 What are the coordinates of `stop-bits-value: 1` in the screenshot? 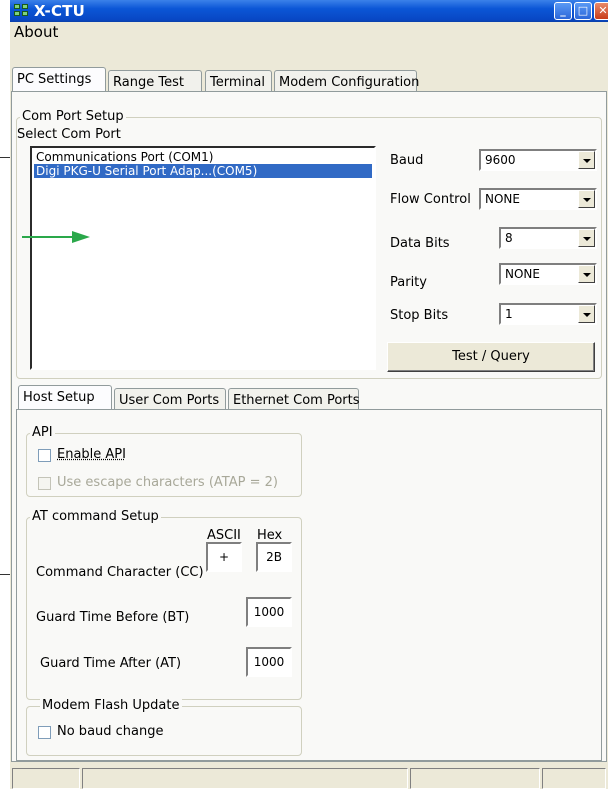 It's located at (509, 314).